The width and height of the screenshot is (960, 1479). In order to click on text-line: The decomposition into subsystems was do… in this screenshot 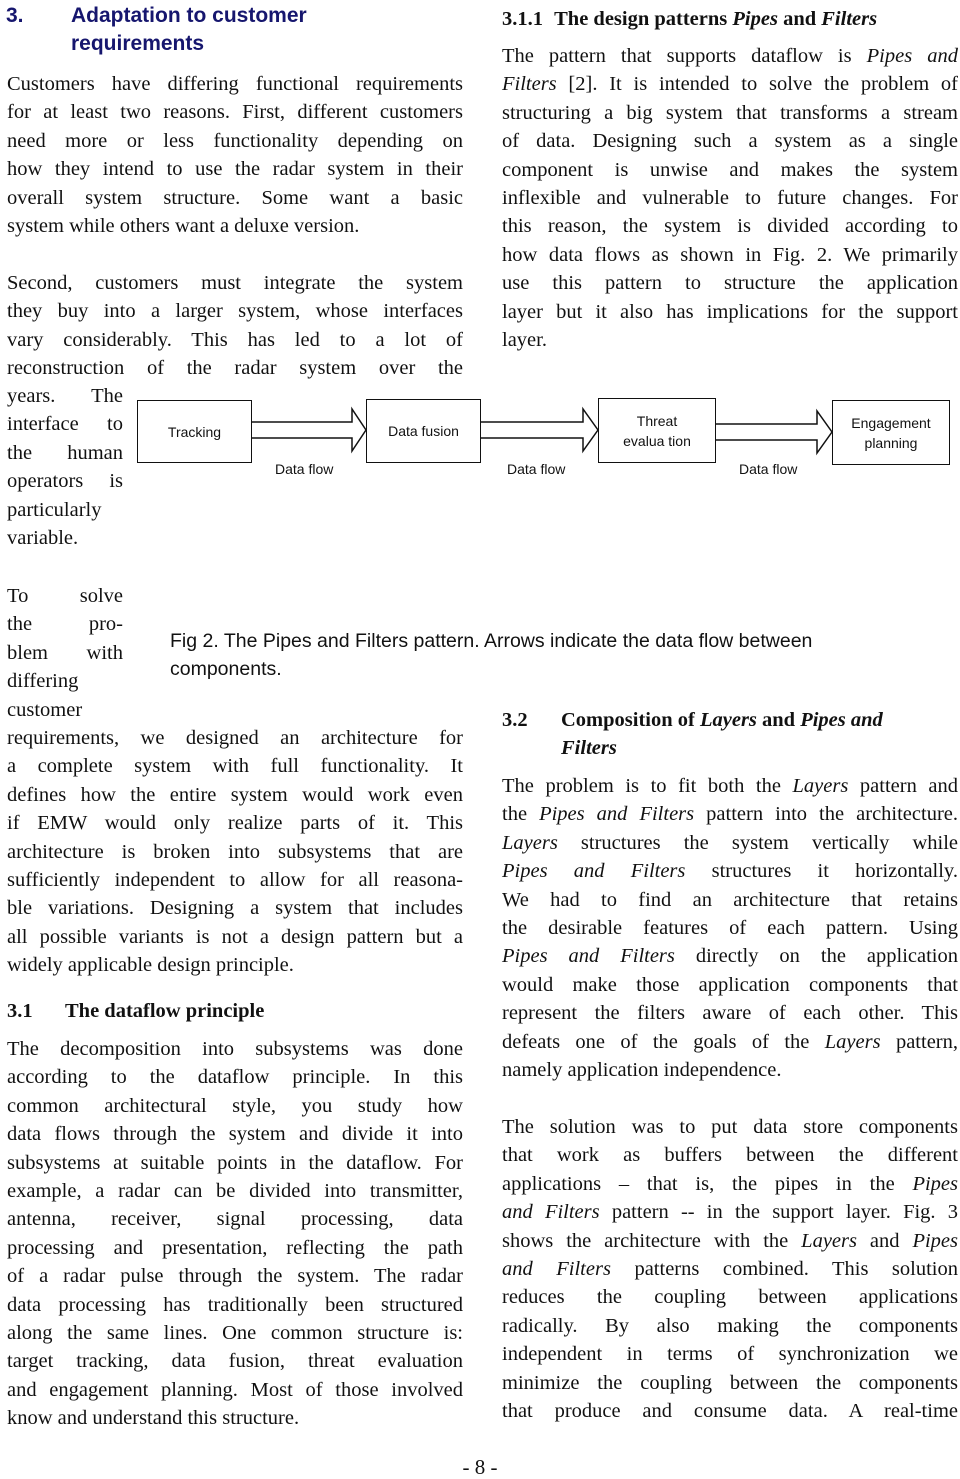, I will do `click(235, 1049)`.